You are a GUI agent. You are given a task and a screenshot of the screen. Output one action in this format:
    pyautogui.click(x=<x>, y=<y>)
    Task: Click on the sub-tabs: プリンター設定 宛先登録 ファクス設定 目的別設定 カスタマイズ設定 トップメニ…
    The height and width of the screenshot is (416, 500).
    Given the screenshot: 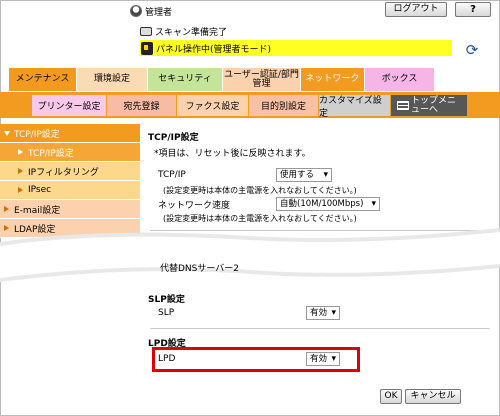 What is the action you would take?
    pyautogui.click(x=250, y=105)
    